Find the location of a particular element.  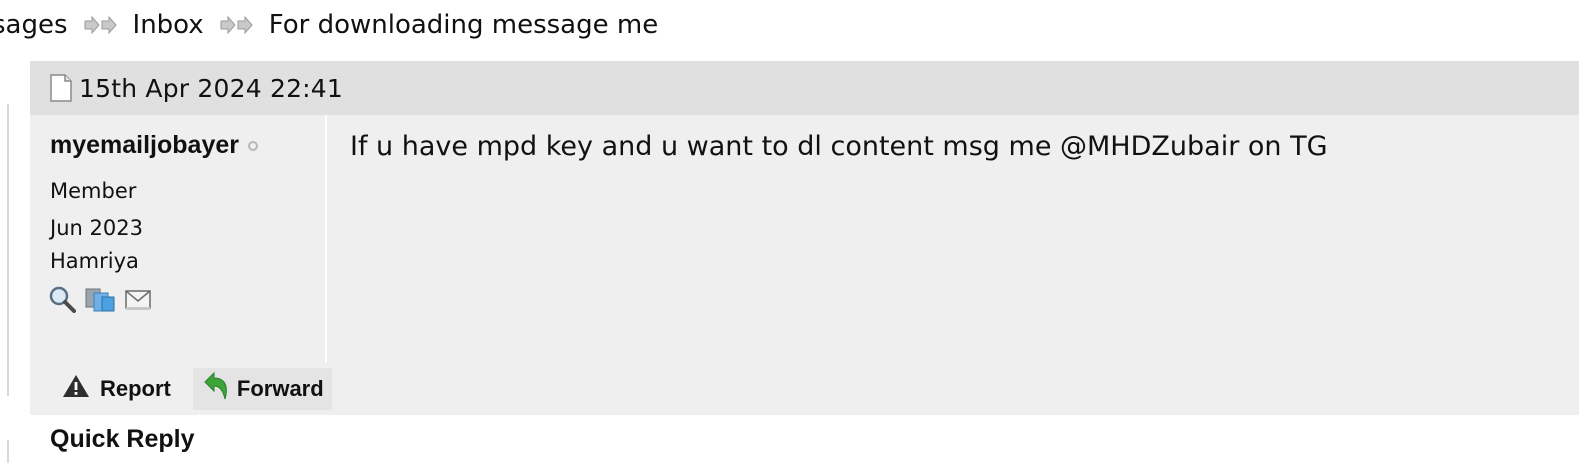

username-row: myemailjobayer is located at coordinates (154, 145).